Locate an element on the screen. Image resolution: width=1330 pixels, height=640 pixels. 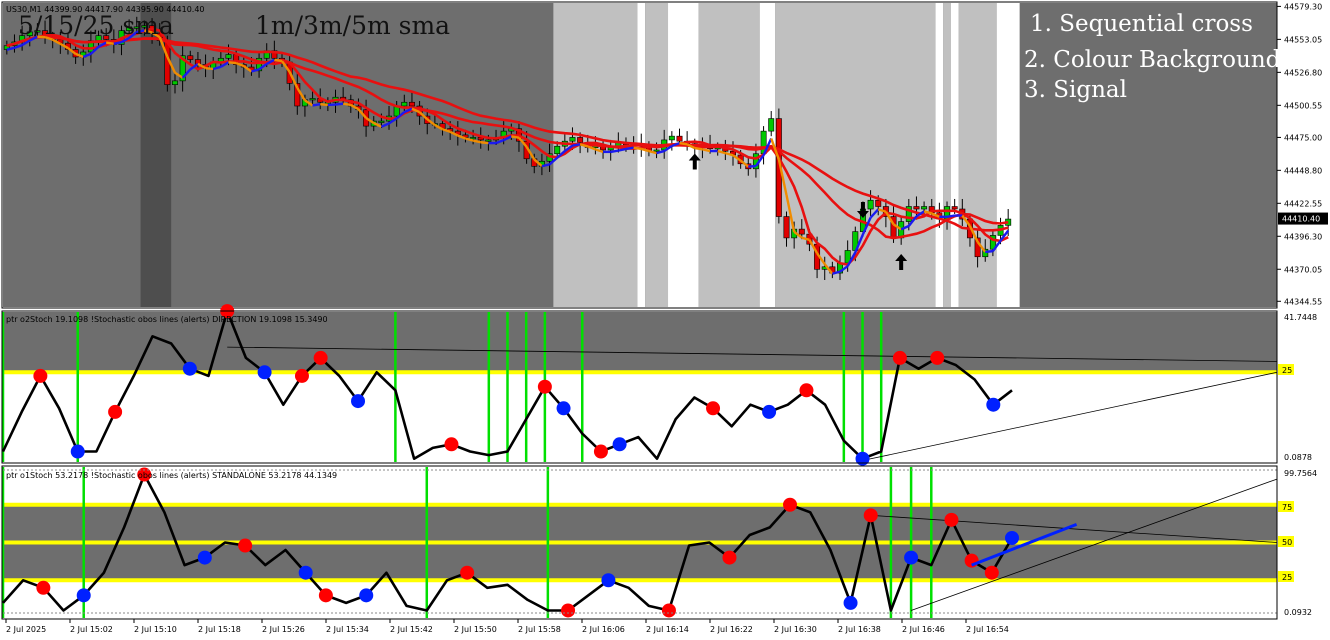
last-price-tag: 44410.40 is located at coordinates (1303, 218).